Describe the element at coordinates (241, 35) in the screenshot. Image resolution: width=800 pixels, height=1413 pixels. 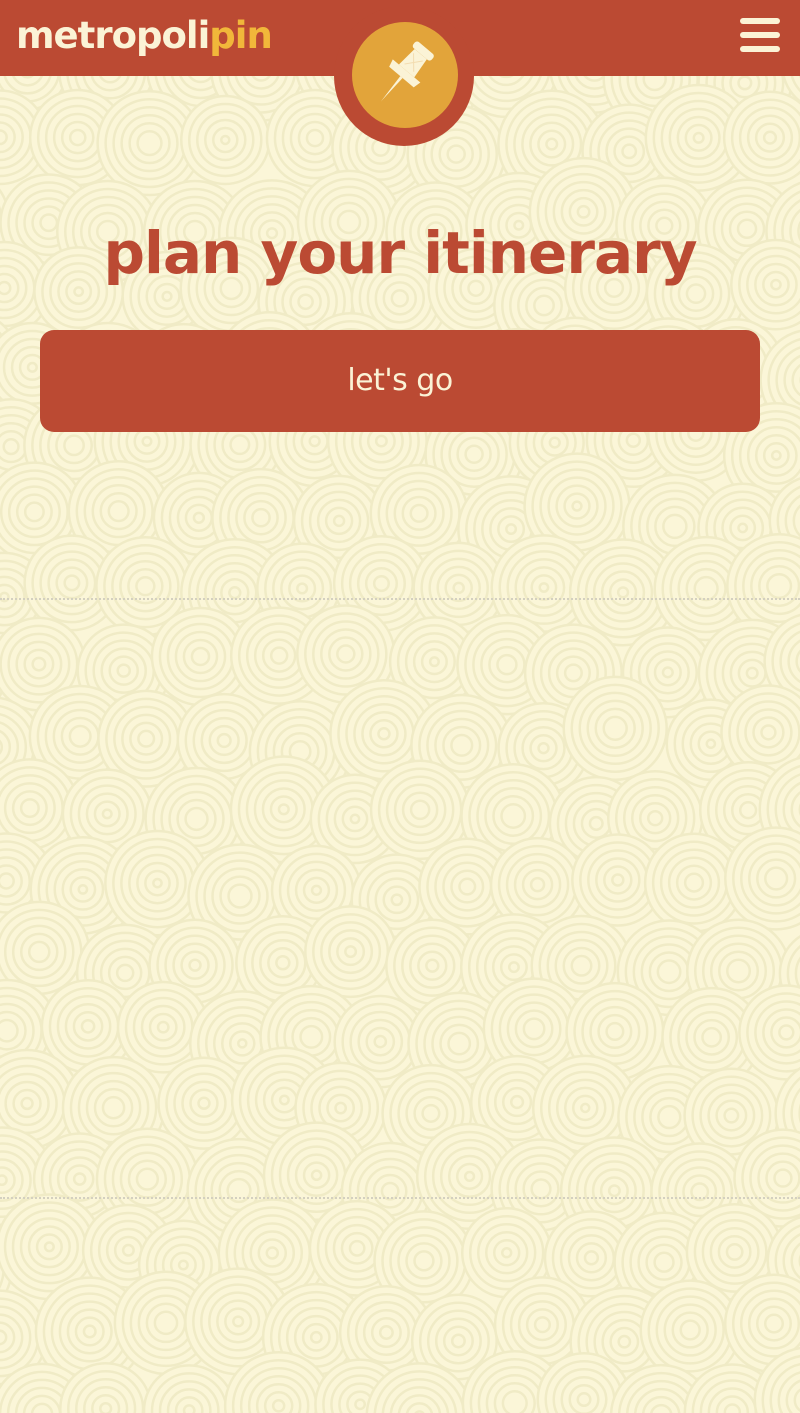
I see `brand-name-accent: pin` at that location.